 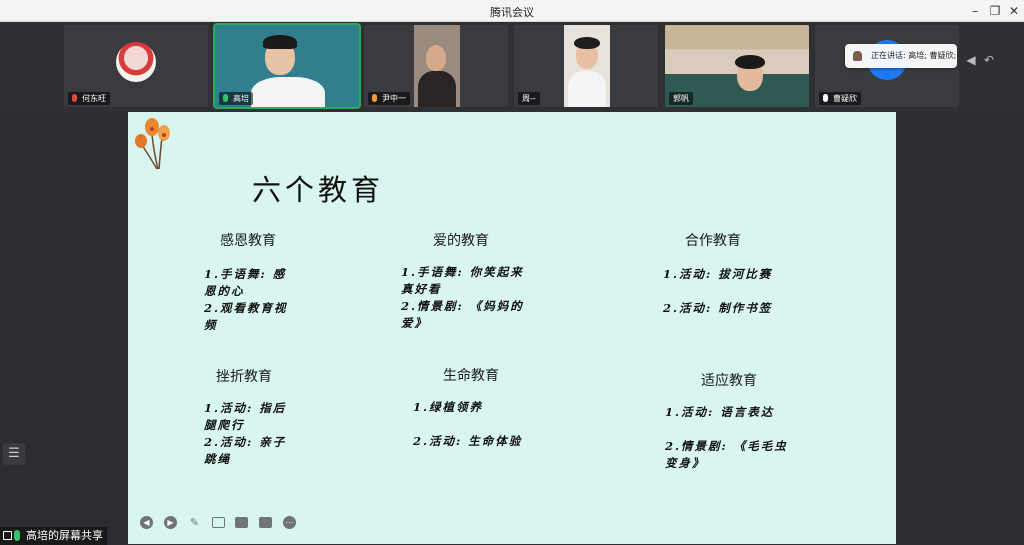 I want to click on section-adaptation: 适应教育 1.活动: 语言表达 2.情景剧: 《毛毛虫 变身》, so click(x=725, y=420).